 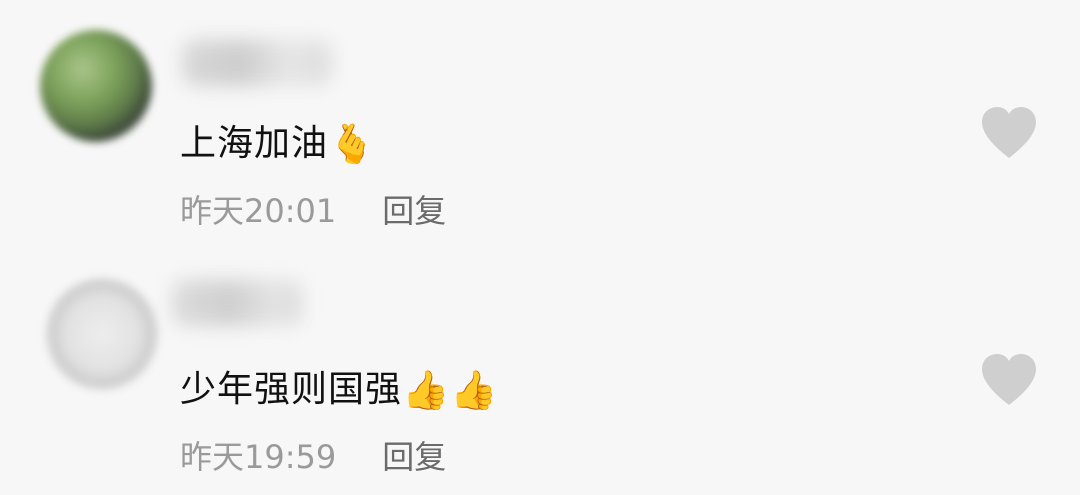 I want to click on reply-button: 回复, so click(x=414, y=455).